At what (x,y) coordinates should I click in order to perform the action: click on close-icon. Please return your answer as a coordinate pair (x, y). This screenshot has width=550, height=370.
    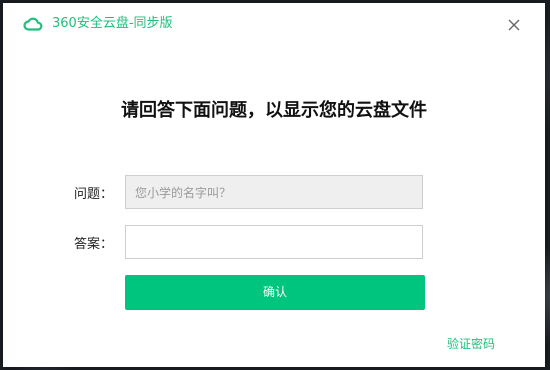
    Looking at the image, I should click on (514, 25).